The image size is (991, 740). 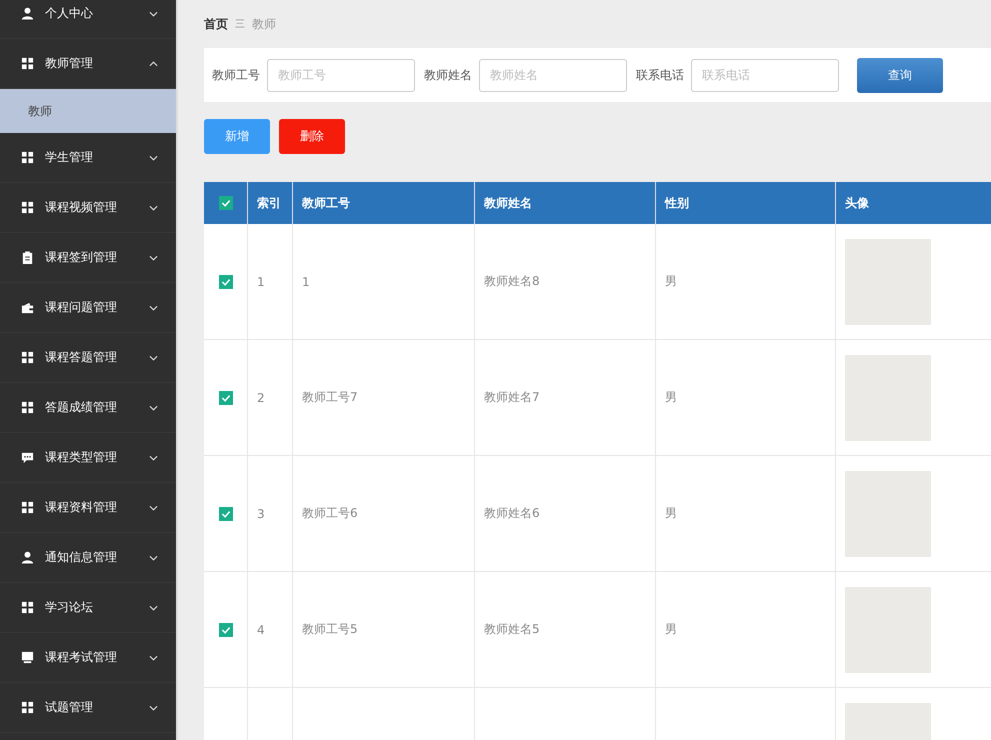 I want to click on sidebar-item: 学生管理, so click(x=88, y=158).